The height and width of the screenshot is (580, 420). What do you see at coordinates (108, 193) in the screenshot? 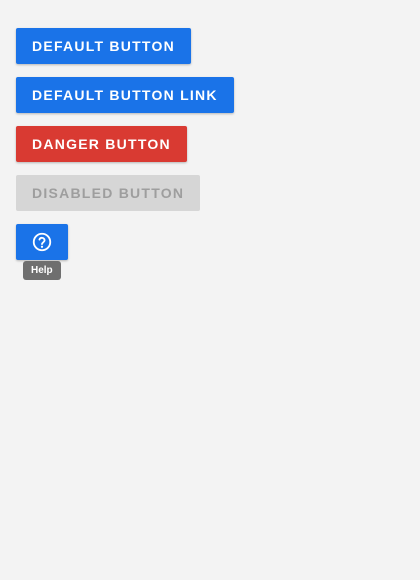
I see `disabled-button: Disabled Button` at bounding box center [108, 193].